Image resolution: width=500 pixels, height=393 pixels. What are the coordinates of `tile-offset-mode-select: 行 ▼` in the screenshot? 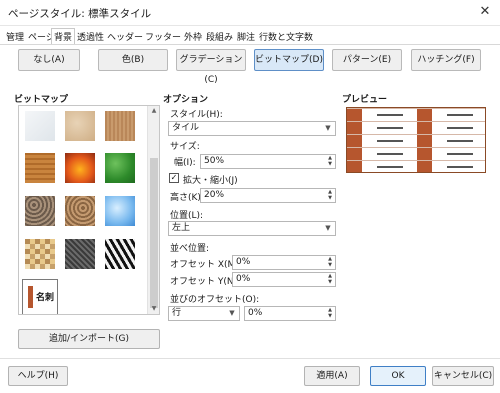 It's located at (204, 313).